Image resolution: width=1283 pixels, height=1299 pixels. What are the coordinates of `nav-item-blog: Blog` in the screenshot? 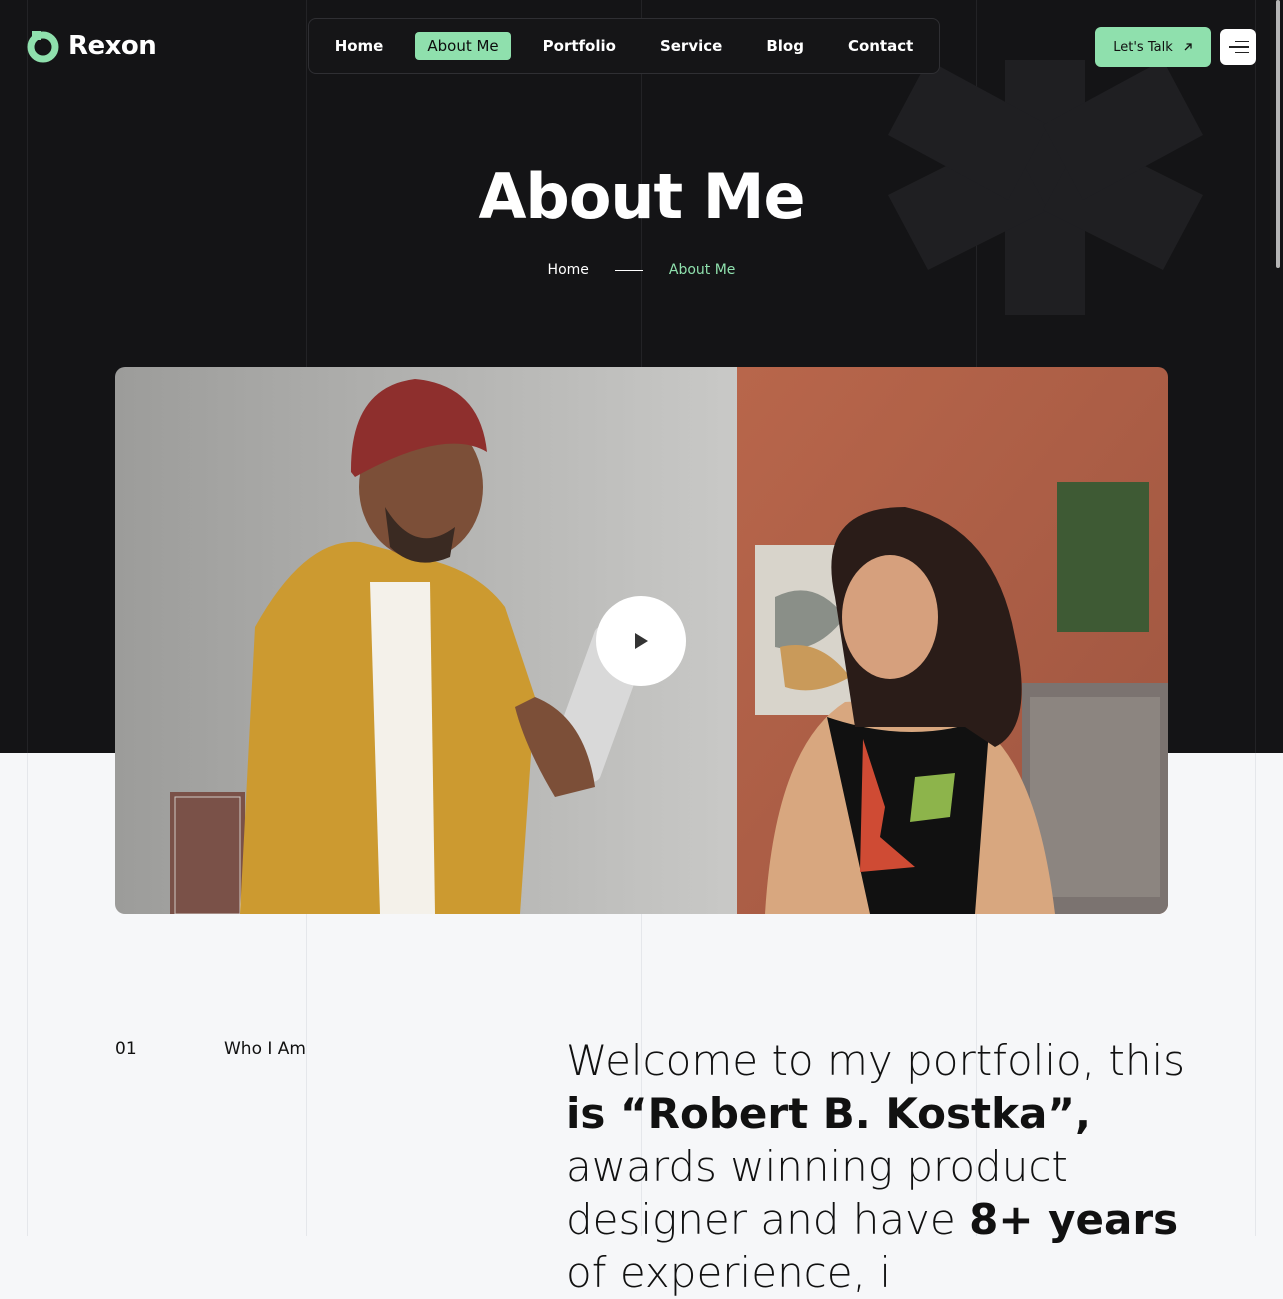 It's located at (785, 46).